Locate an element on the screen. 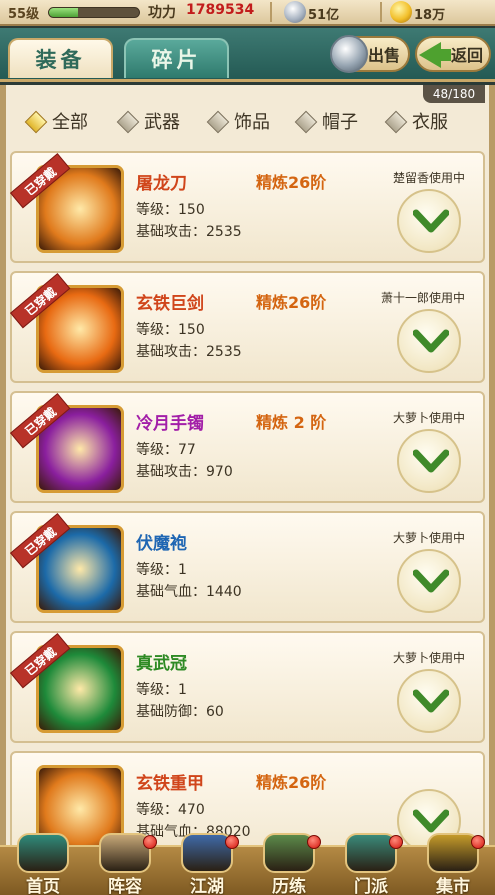  gold-ingot-icon is located at coordinates (401, 12).